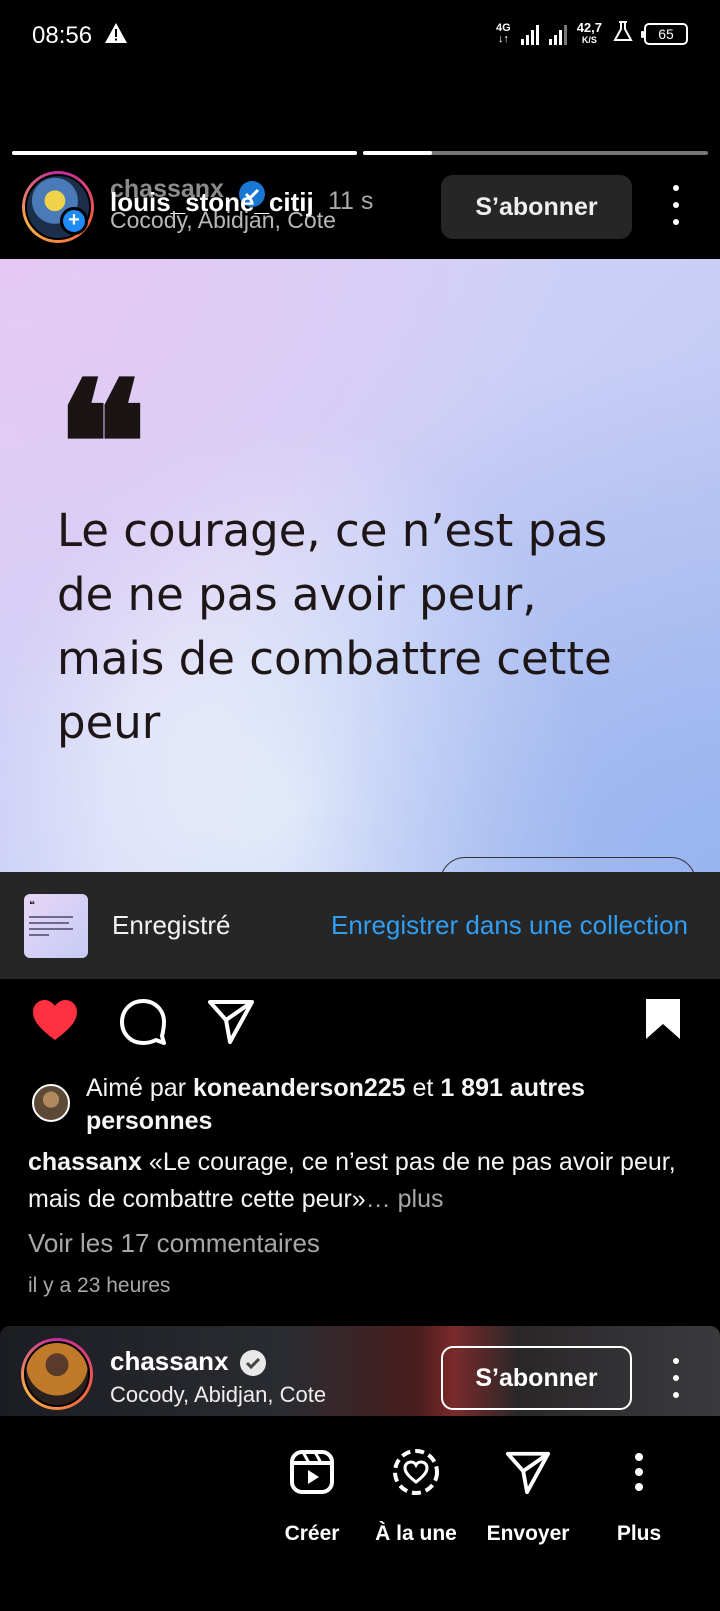 Image resolution: width=720 pixels, height=1611 pixels. I want to click on story-progress-2-fill, so click(397, 153).